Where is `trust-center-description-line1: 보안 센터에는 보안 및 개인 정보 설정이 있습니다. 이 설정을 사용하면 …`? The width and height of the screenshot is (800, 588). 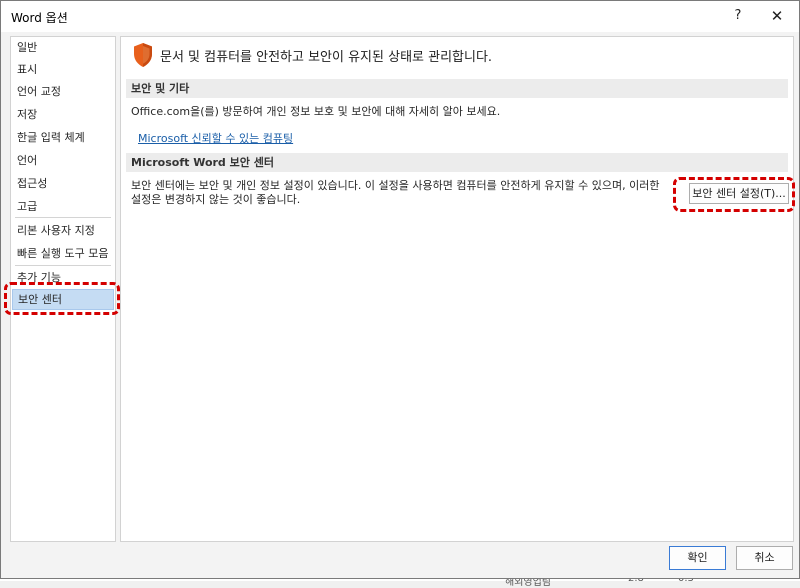
trust-center-description-line1: 보안 센터에는 보안 및 개인 정보 설정이 있습니다. 이 설정을 사용하면 … is located at coordinates (395, 185).